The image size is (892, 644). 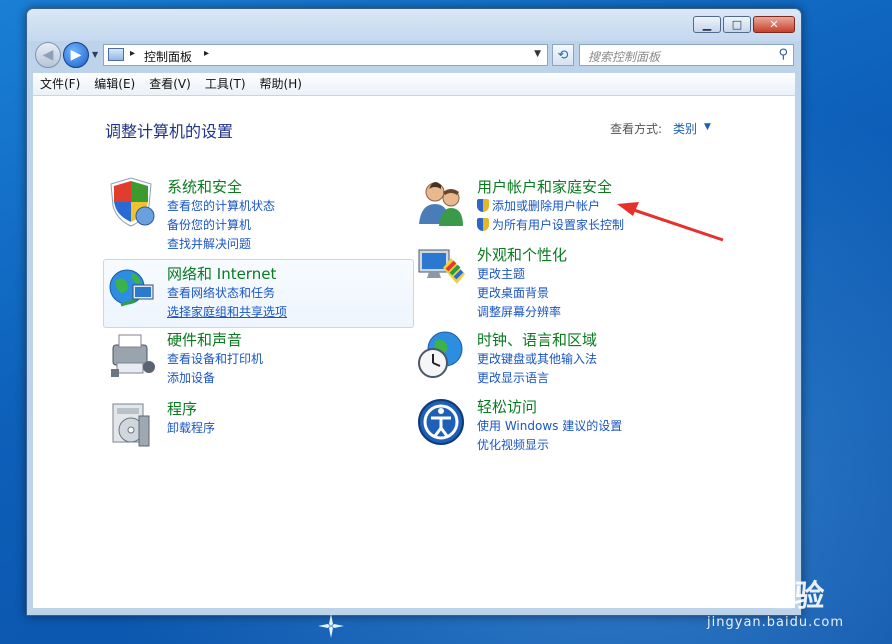 What do you see at coordinates (624, 56) in the screenshot?
I see `search-placeholder: 搜索控制面板` at bounding box center [624, 56].